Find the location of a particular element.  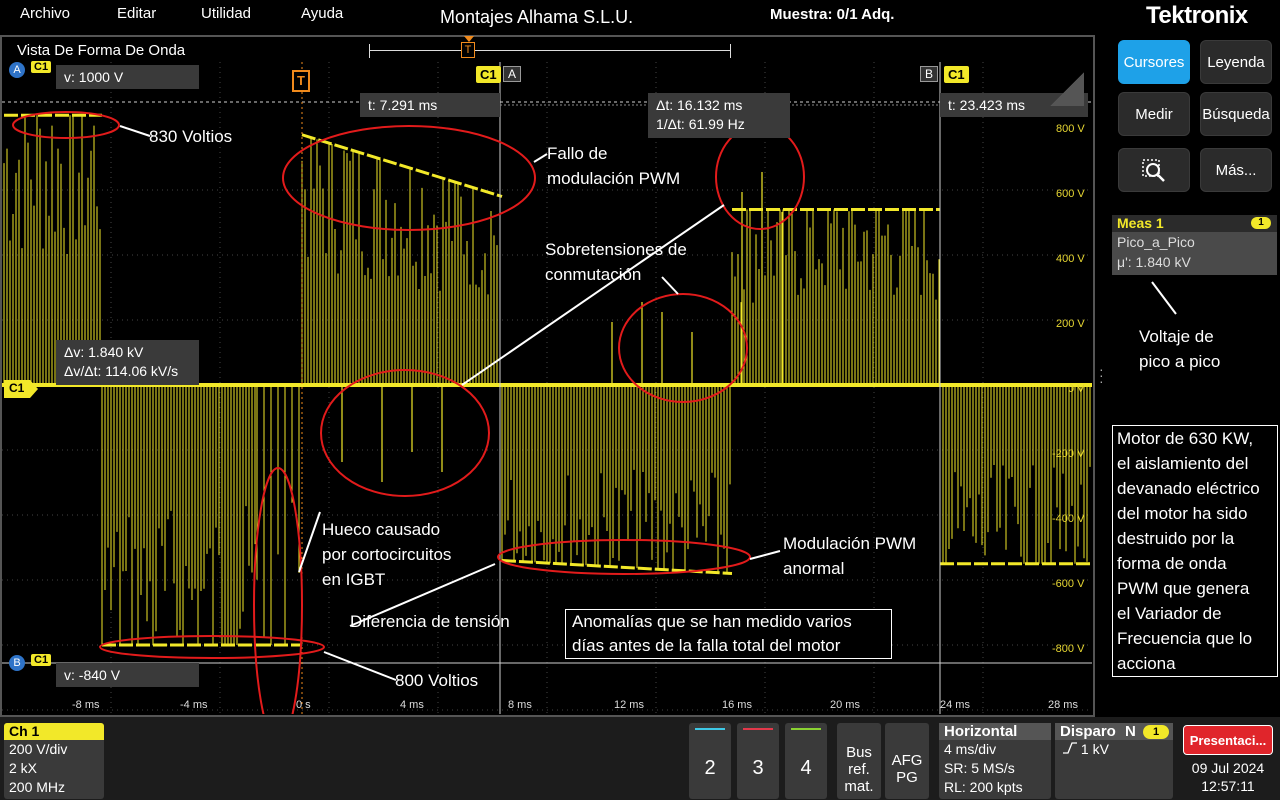

channel-3-label: 3 is located at coordinates (758, 768).